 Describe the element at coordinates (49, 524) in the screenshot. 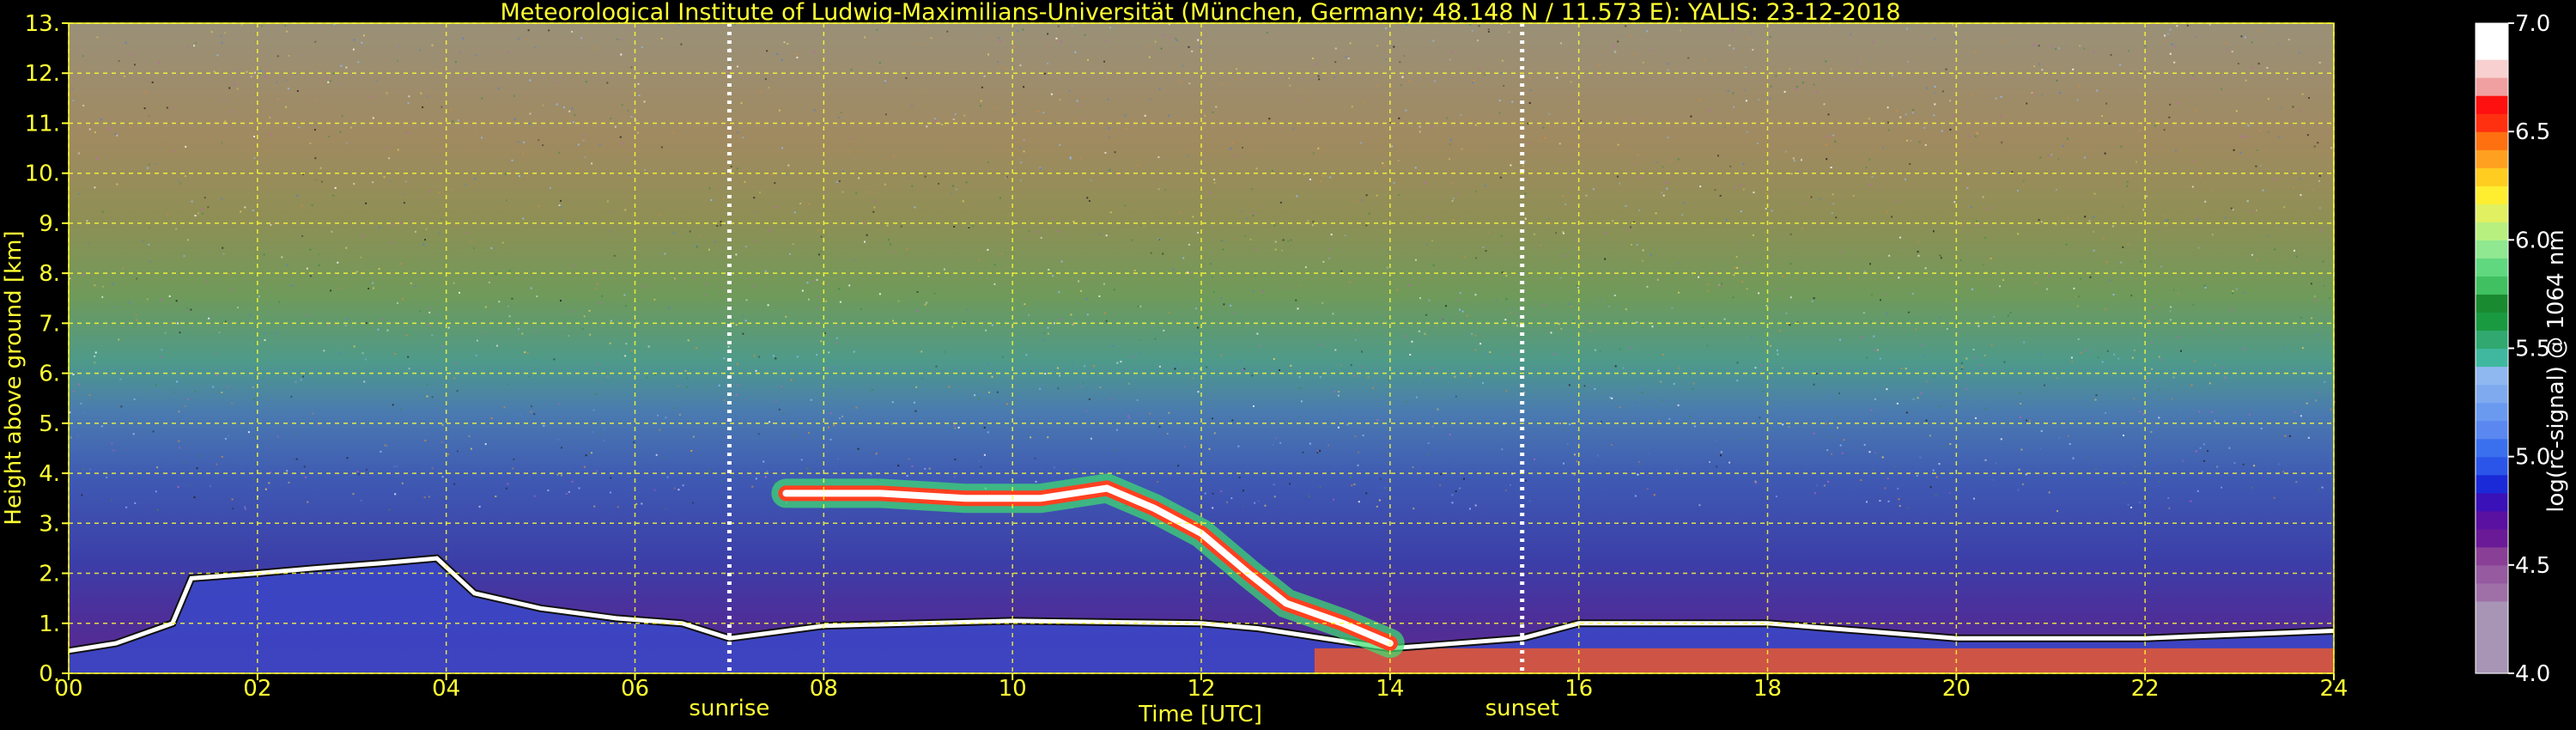

I see `y-tick-label: 3.` at that location.